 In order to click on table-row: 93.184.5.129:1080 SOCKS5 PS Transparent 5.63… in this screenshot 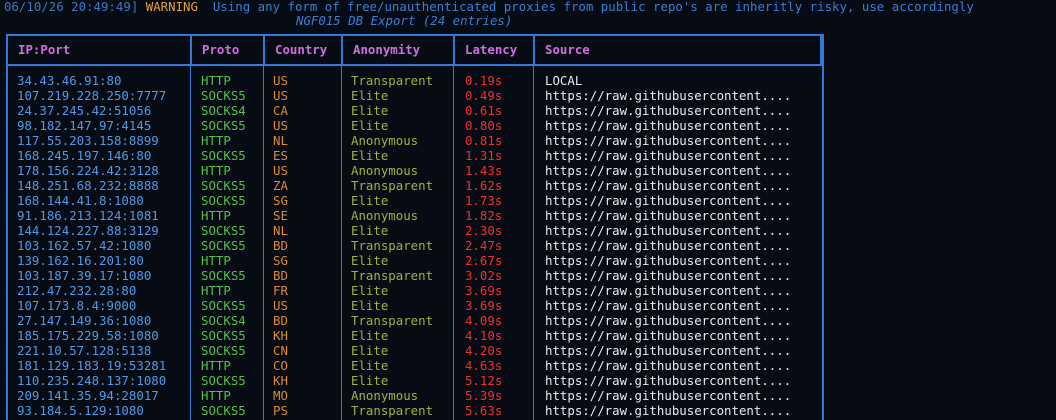, I will do `click(410, 410)`.